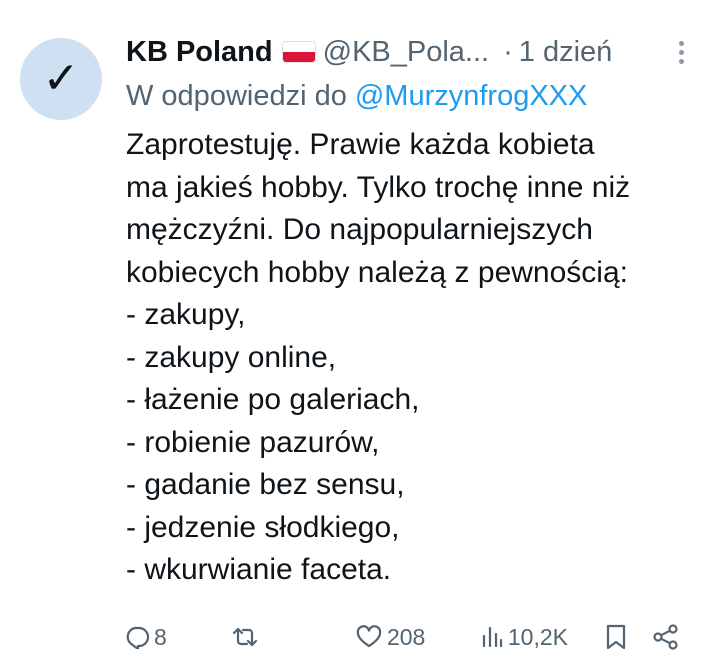  I want to click on more-options-button, so click(681, 52).